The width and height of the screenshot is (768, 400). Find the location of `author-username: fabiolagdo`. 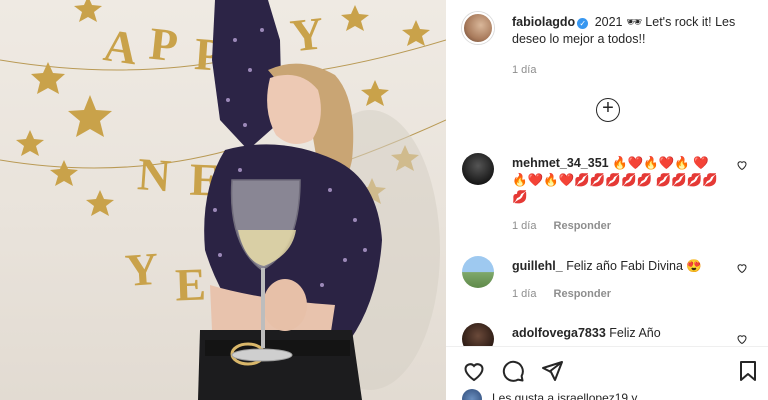

author-username: fabiolagdo is located at coordinates (543, 22).